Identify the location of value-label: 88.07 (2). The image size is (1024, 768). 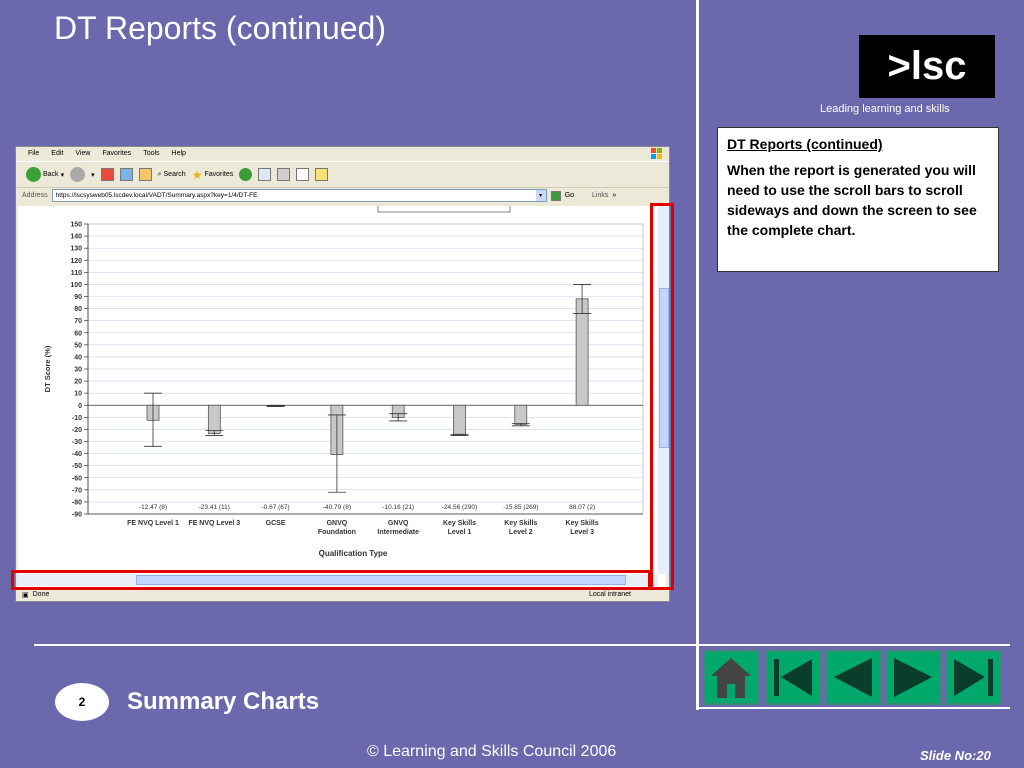
(582, 507).